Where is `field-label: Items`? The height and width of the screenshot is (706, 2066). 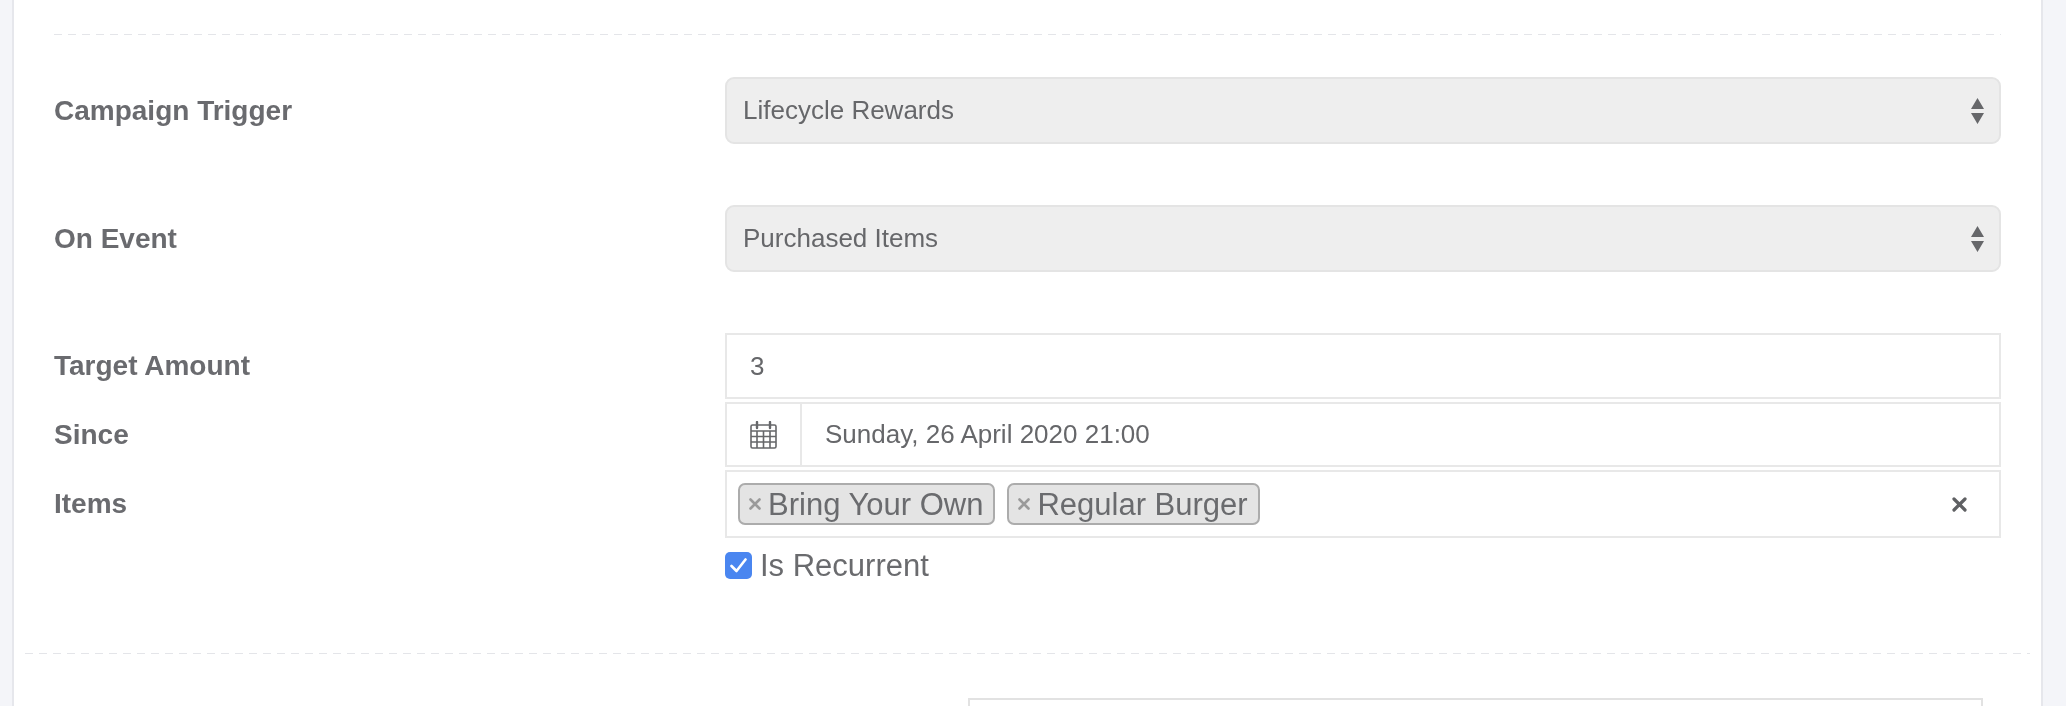 field-label: Items is located at coordinates (91, 503).